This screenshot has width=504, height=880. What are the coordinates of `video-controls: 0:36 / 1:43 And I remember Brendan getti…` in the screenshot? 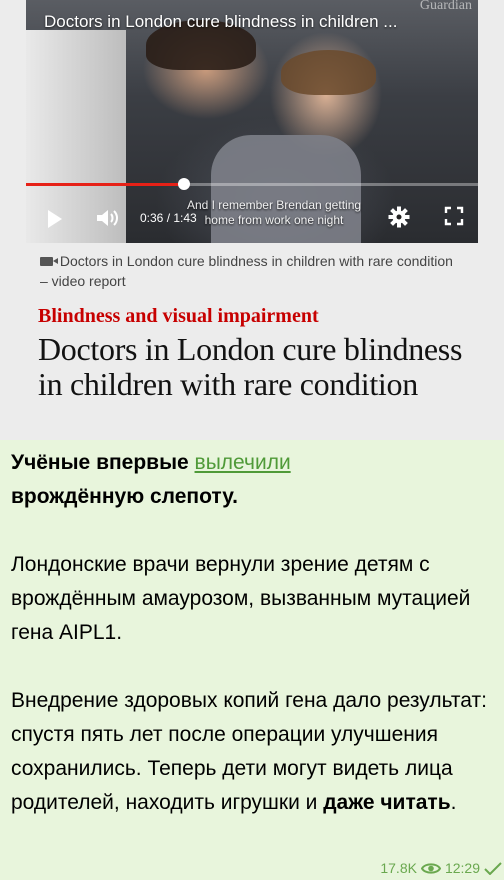 It's located at (252, 216).